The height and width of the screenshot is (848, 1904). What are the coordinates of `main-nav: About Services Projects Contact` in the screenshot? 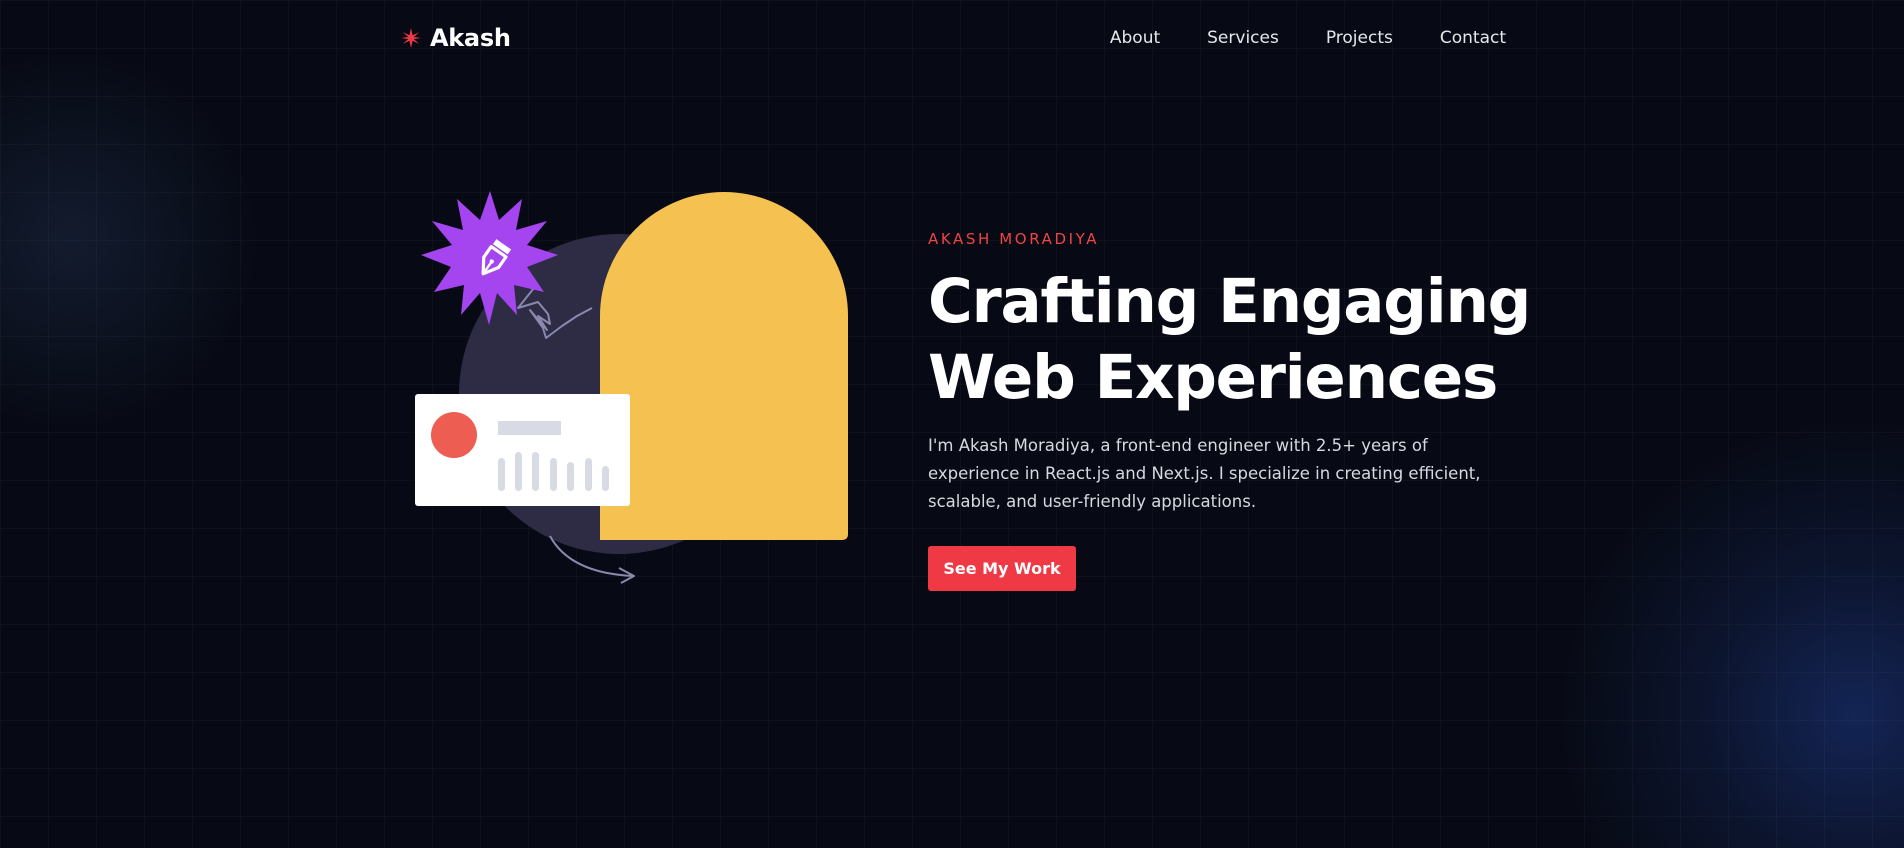 It's located at (1308, 38).